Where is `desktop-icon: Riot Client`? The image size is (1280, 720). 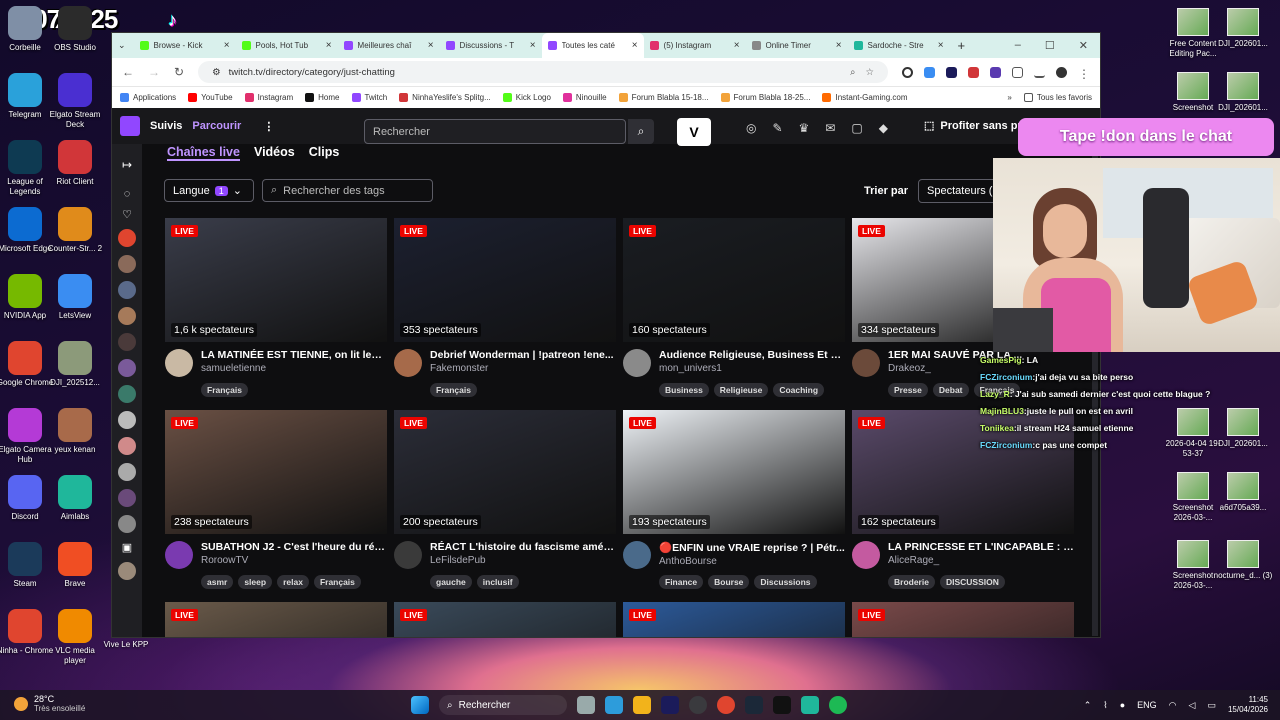 desktop-icon: Riot Client is located at coordinates (75, 163).